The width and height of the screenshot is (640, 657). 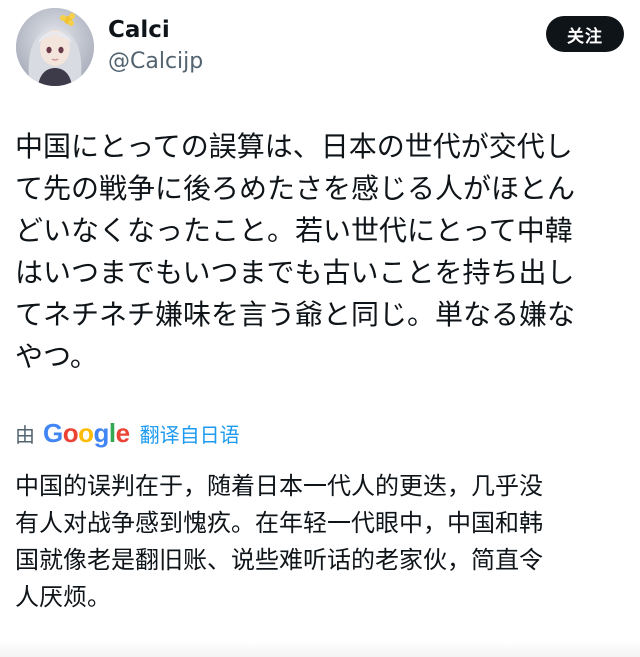 What do you see at coordinates (320, 48) in the screenshot?
I see `tweet-header: Calci @Calcijp 关注` at bounding box center [320, 48].